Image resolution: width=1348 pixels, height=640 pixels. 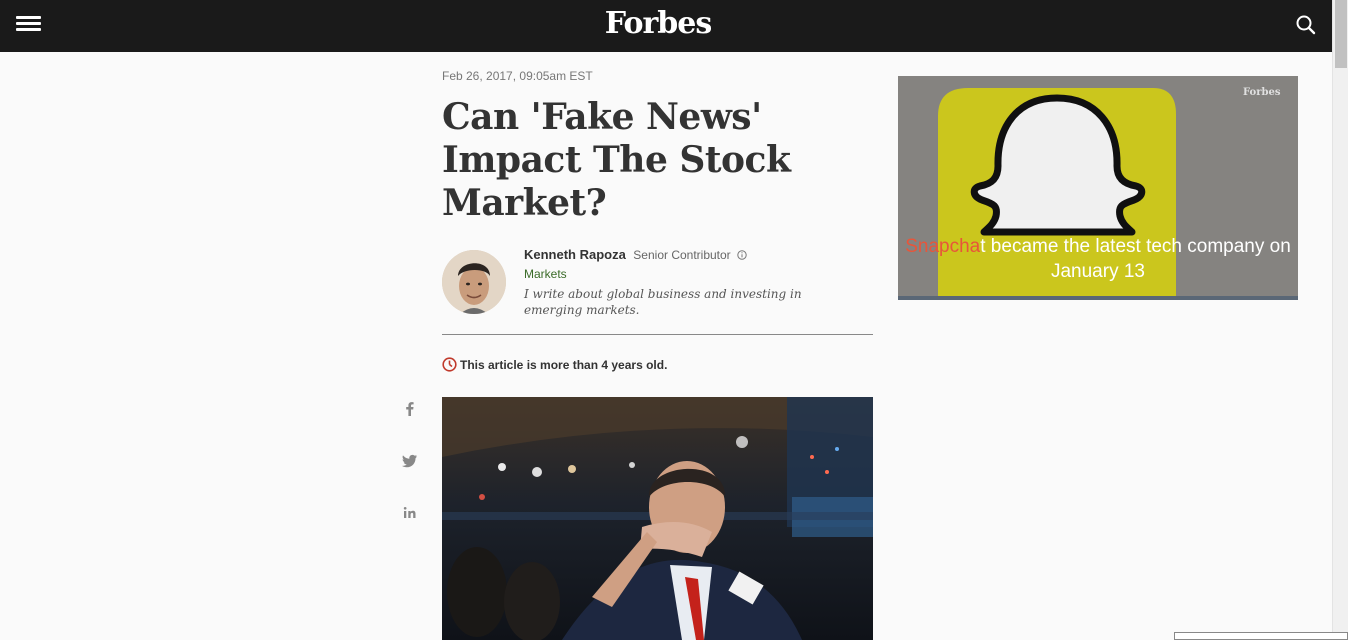 I want to click on page-scrollbar, so click(x=1340, y=320).